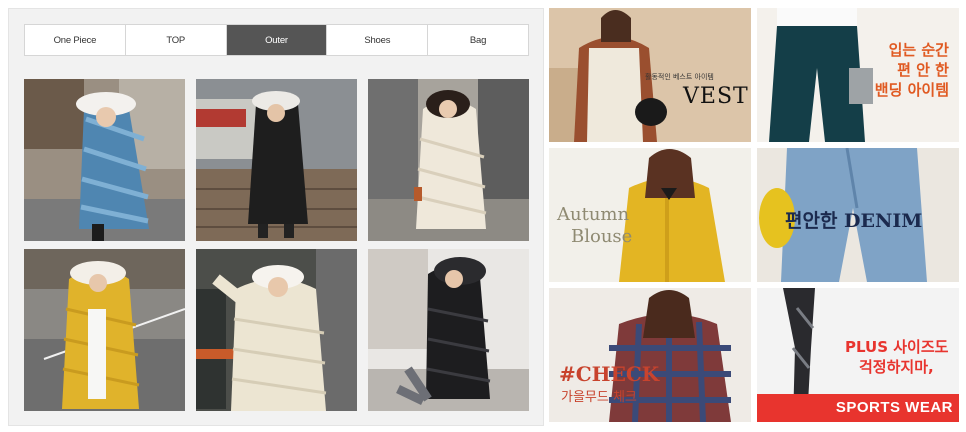 The image size is (966, 432). Describe the element at coordinates (276, 330) in the screenshot. I see `product-image-cream-puffer` at that location.